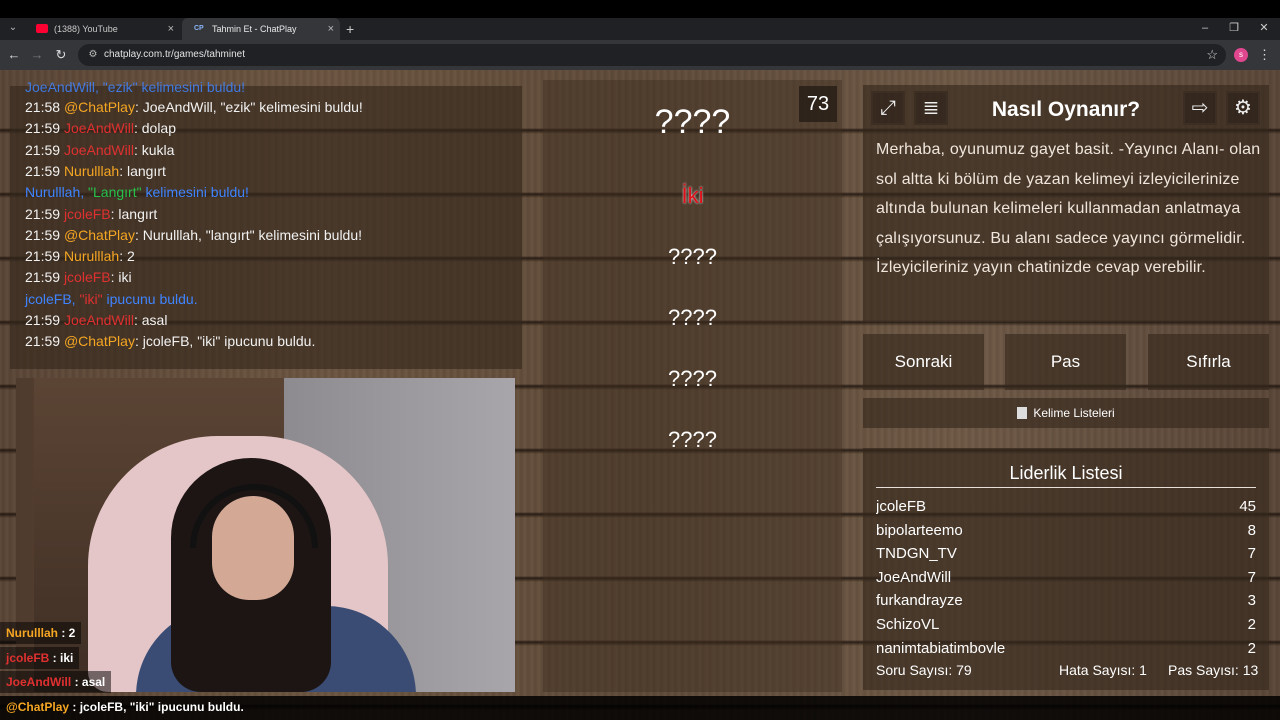  I want to click on chat-line: 21:59 jcoleFB: iki, so click(78, 277).